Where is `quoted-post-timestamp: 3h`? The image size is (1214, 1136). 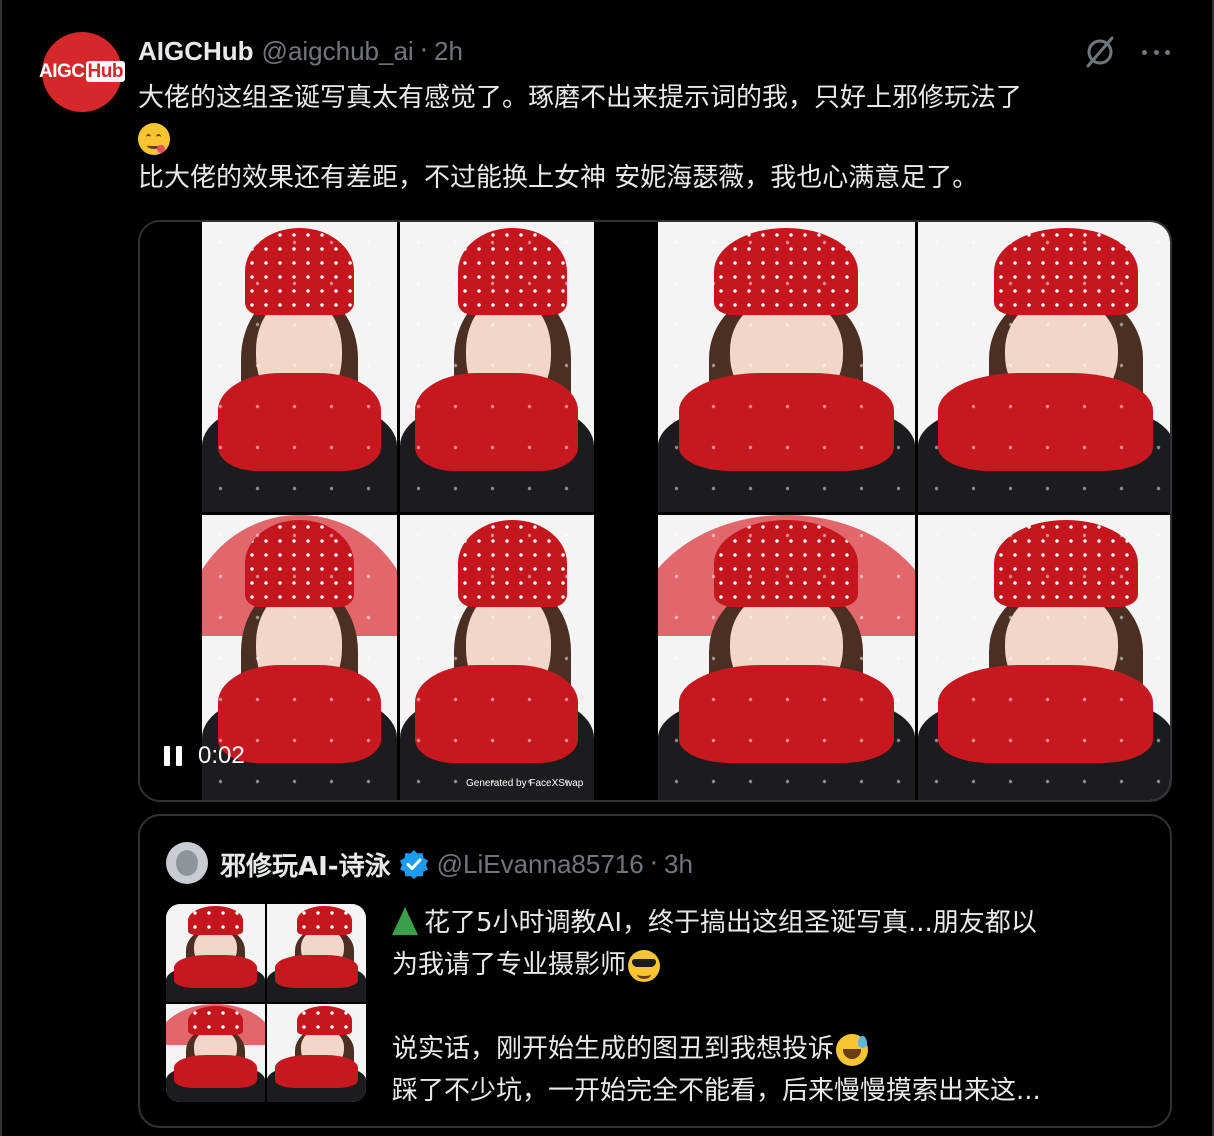 quoted-post-timestamp: 3h is located at coordinates (678, 864).